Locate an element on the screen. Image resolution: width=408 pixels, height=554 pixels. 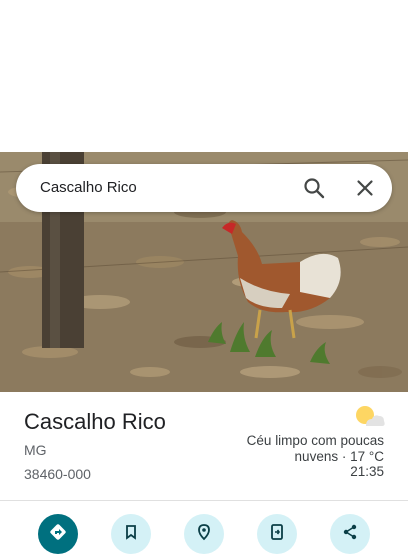
send-to-phone-button is located at coordinates (277, 534).